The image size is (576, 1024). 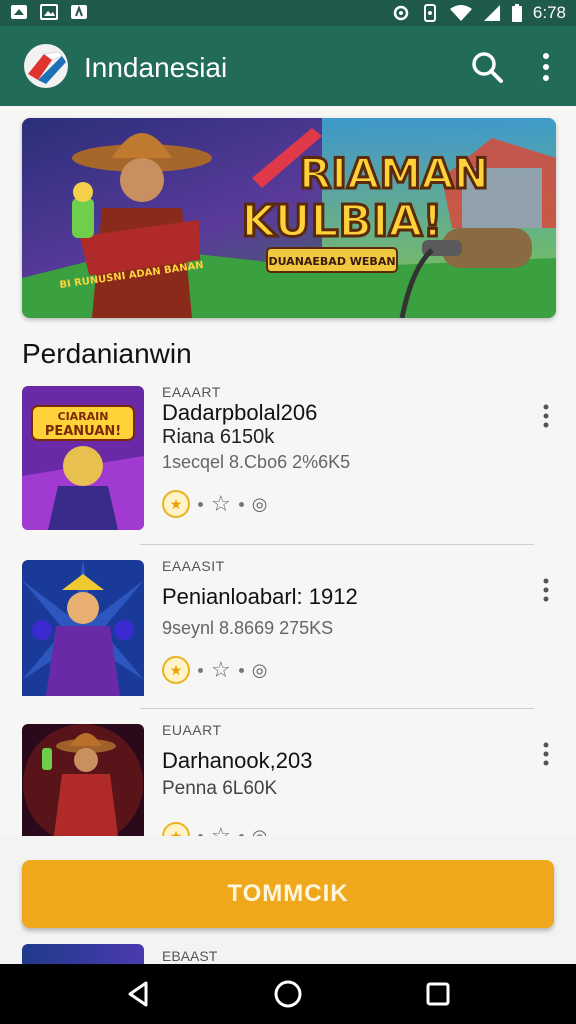 What do you see at coordinates (331, 261) in the screenshot?
I see `banner-sign-text: DUANAEBAD WEBAN` at bounding box center [331, 261].